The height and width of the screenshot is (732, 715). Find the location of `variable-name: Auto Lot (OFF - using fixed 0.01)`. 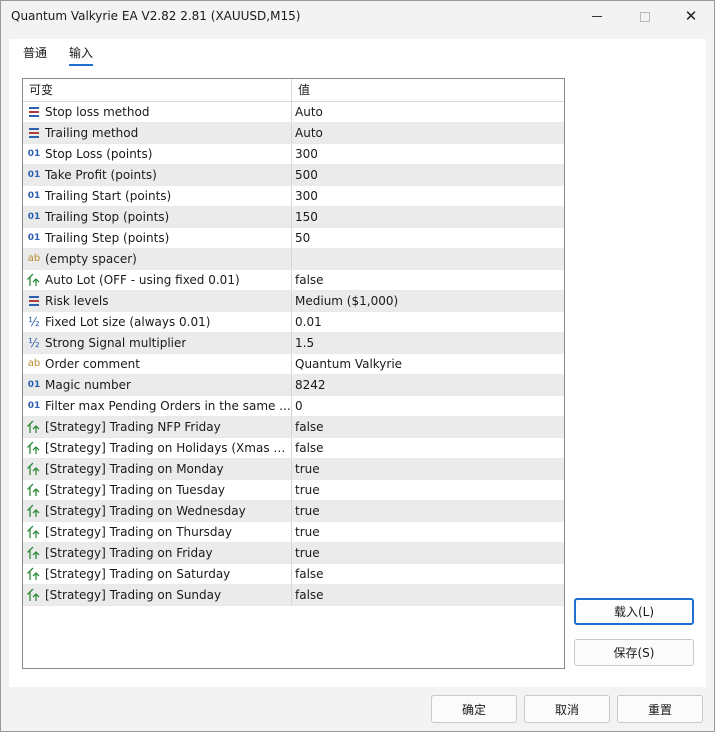

variable-name: Auto Lot (OFF - using fixed 0.01) is located at coordinates (142, 280).